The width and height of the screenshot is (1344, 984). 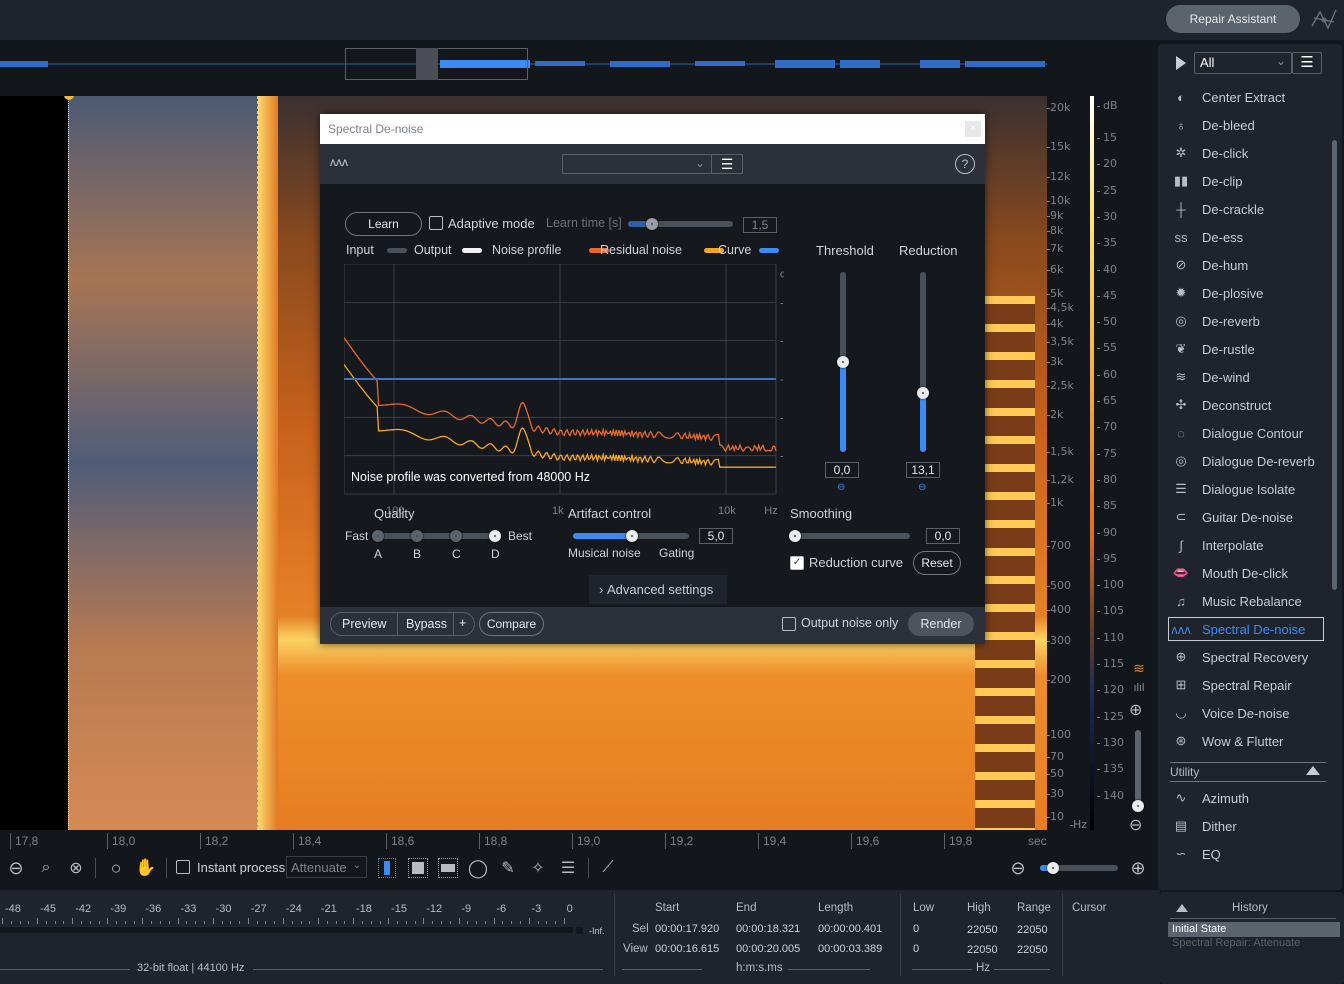 I want to click on module-item: ◡ Voice De-noise, so click(x=1229, y=713).